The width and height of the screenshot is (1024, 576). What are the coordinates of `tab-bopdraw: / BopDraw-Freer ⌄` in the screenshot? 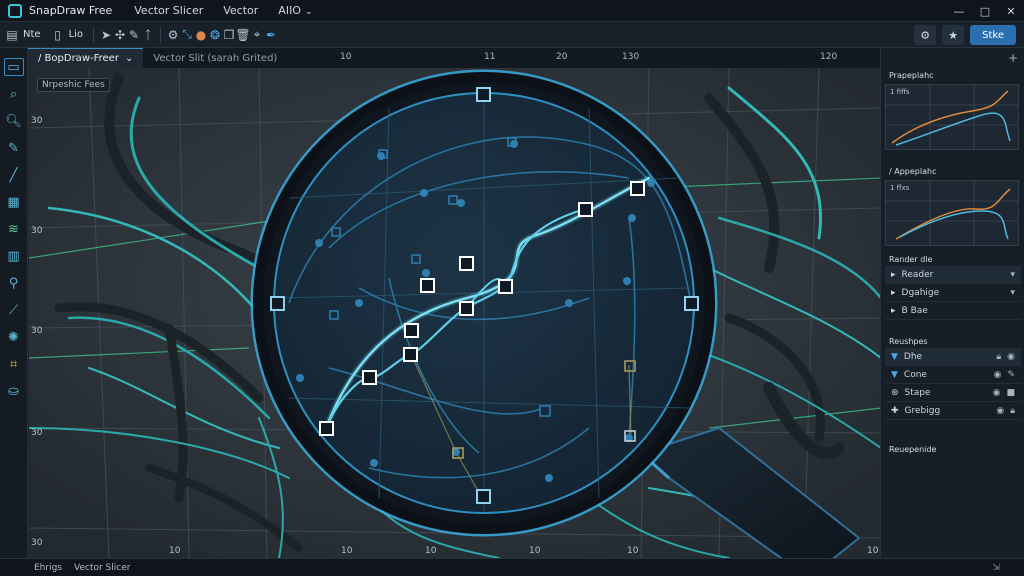 It's located at (86, 58).